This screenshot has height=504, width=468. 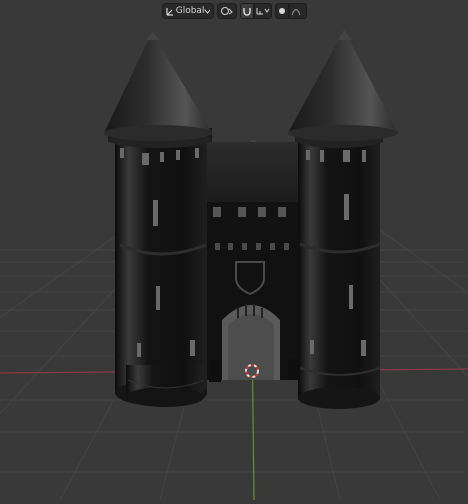 I want to click on proportional-editing-icon, so click(x=281, y=11).